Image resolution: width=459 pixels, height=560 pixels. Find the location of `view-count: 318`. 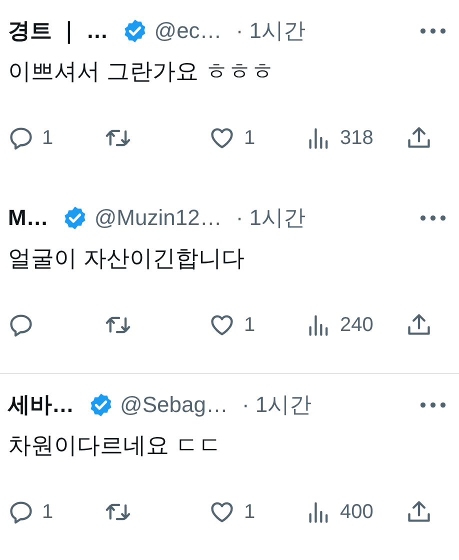

view-count: 318 is located at coordinates (357, 138).